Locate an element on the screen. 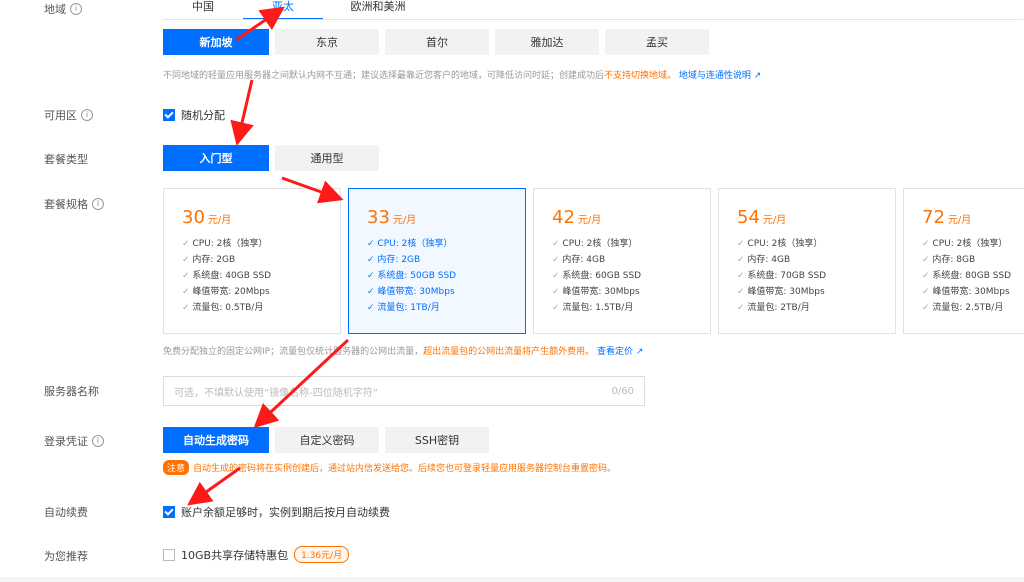  char-counter: 0/60 is located at coordinates (622, 391).